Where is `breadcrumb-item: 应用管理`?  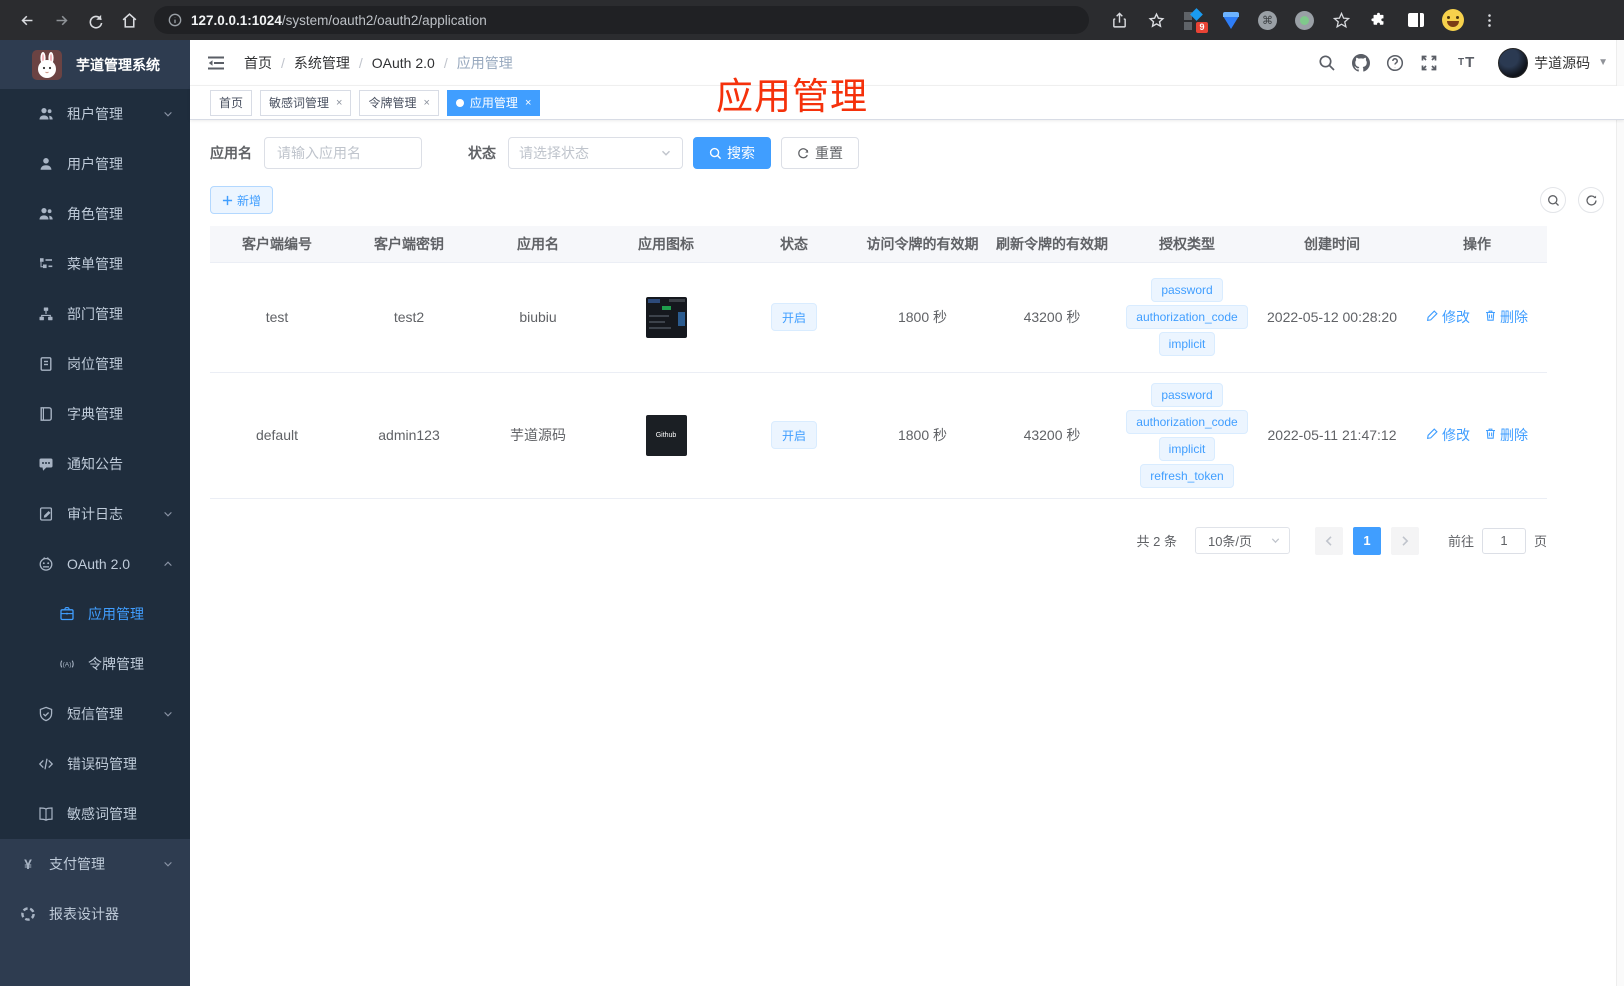
breadcrumb-item: 应用管理 is located at coordinates (484, 62).